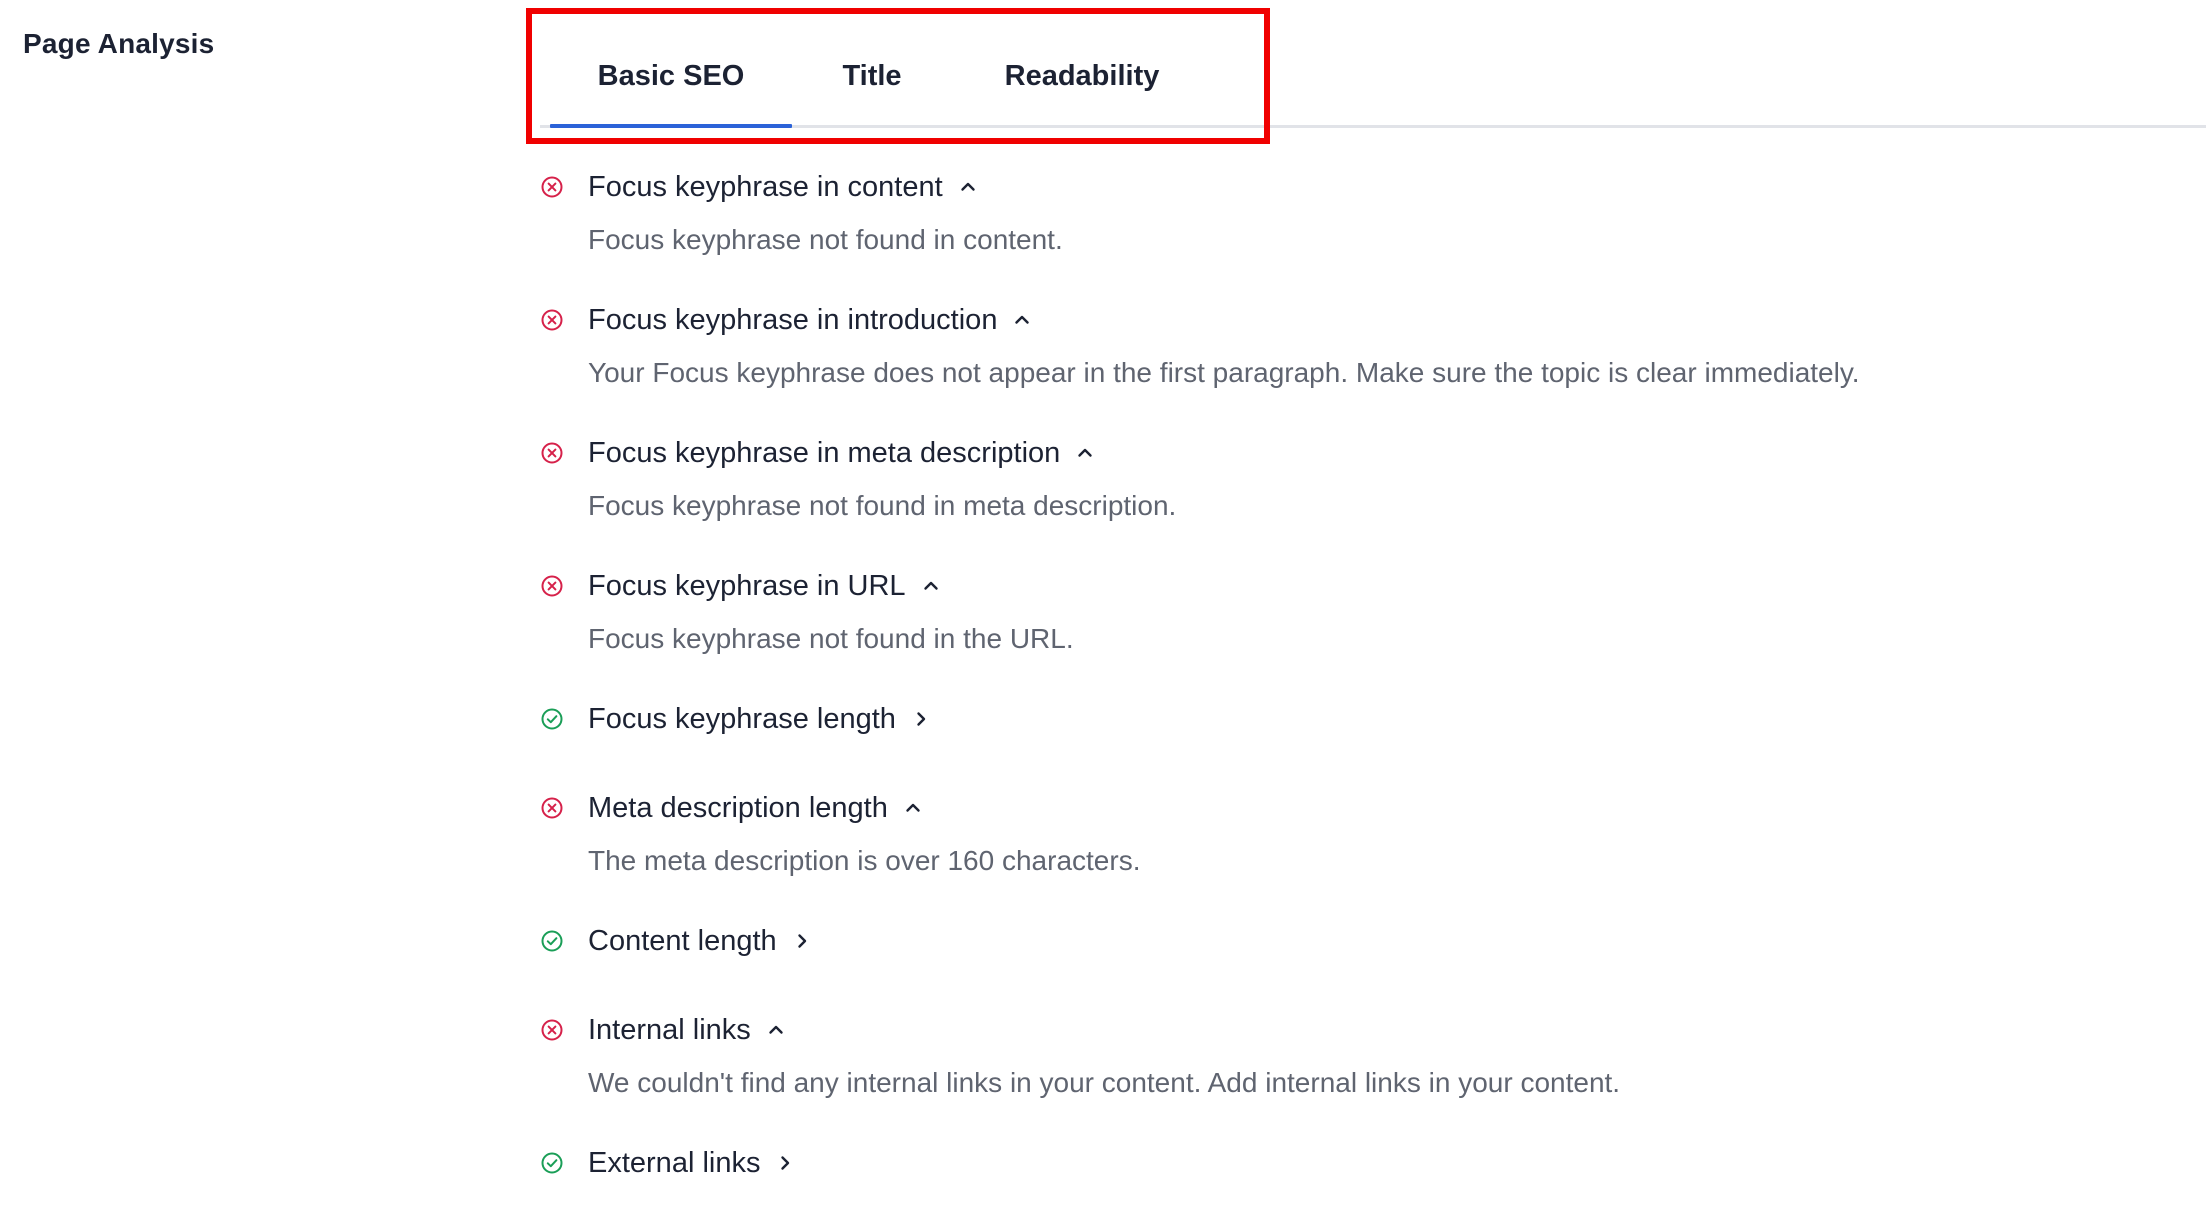 The width and height of the screenshot is (2206, 1212). Describe the element at coordinates (682, 940) in the screenshot. I see `assessment-label: Content length` at that location.